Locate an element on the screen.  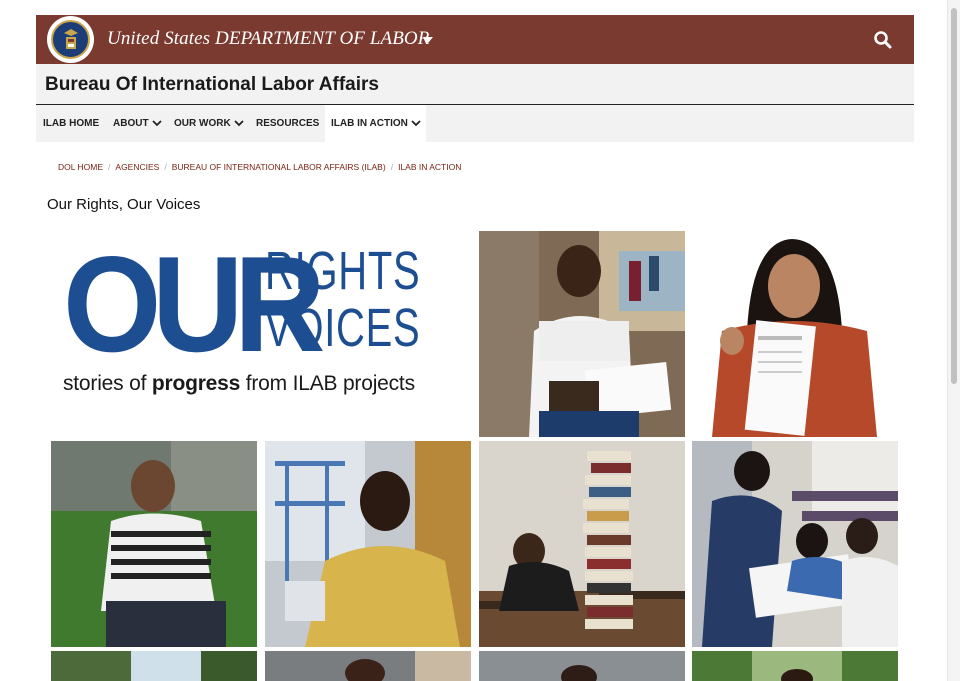
nav-item-label: RESOURCES is located at coordinates (288, 123).